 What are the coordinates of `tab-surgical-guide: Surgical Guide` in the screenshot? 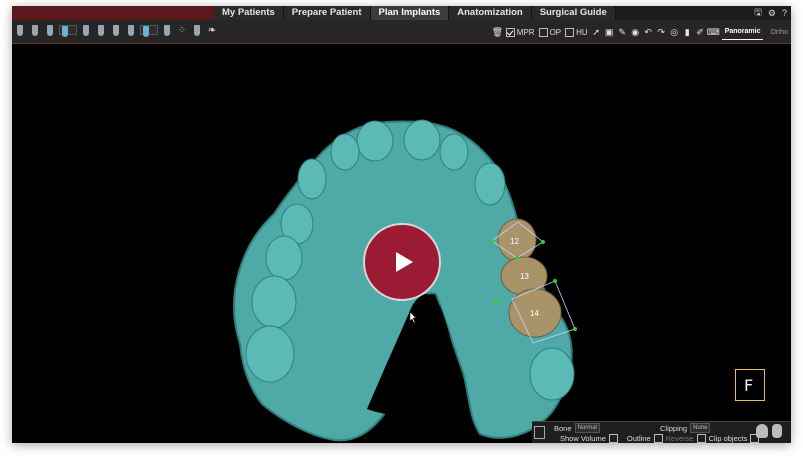 It's located at (573, 13).